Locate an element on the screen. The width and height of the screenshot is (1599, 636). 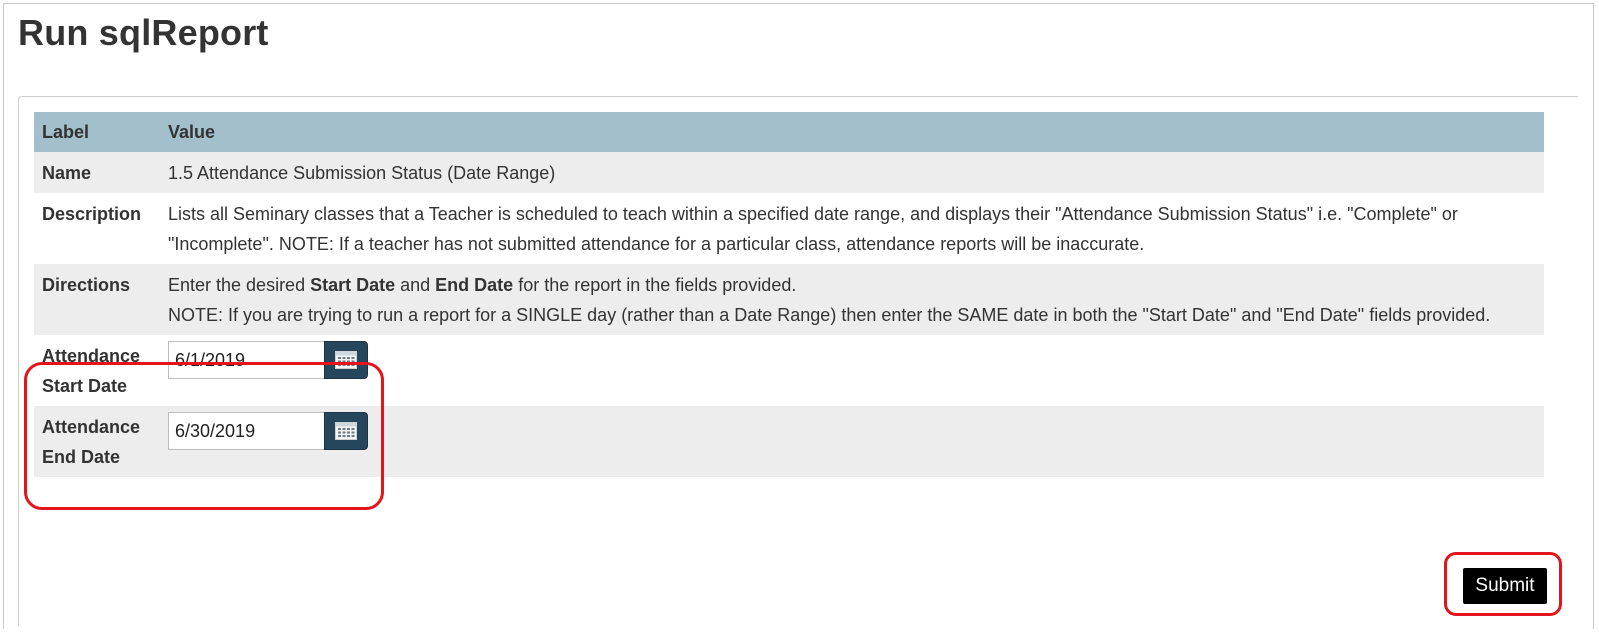
submit-button: Submit is located at coordinates (1505, 586).